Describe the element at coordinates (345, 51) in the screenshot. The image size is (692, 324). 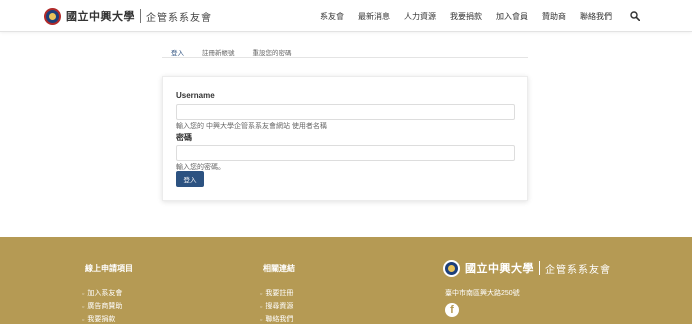
I see `account-tabs: 登入 註冊新帳號 重設您的密碼` at that location.